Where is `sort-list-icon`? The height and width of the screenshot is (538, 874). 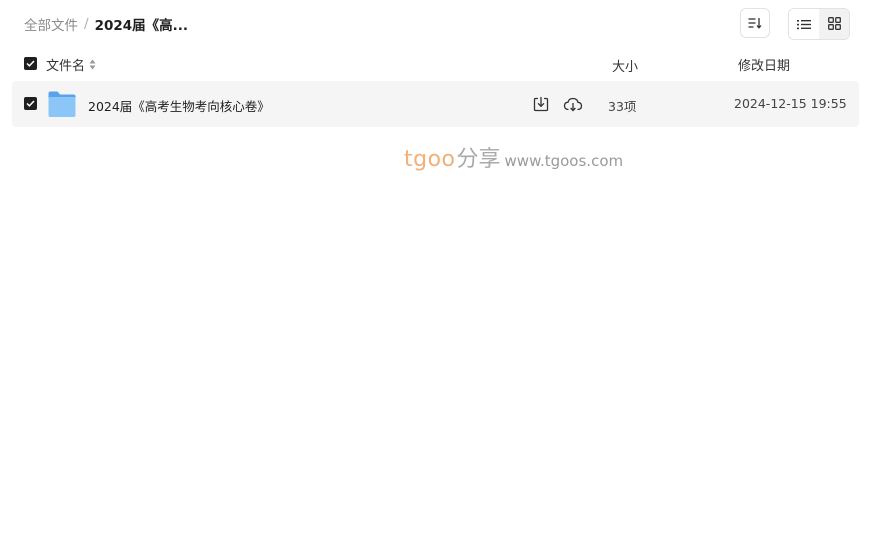 sort-list-icon is located at coordinates (755, 23).